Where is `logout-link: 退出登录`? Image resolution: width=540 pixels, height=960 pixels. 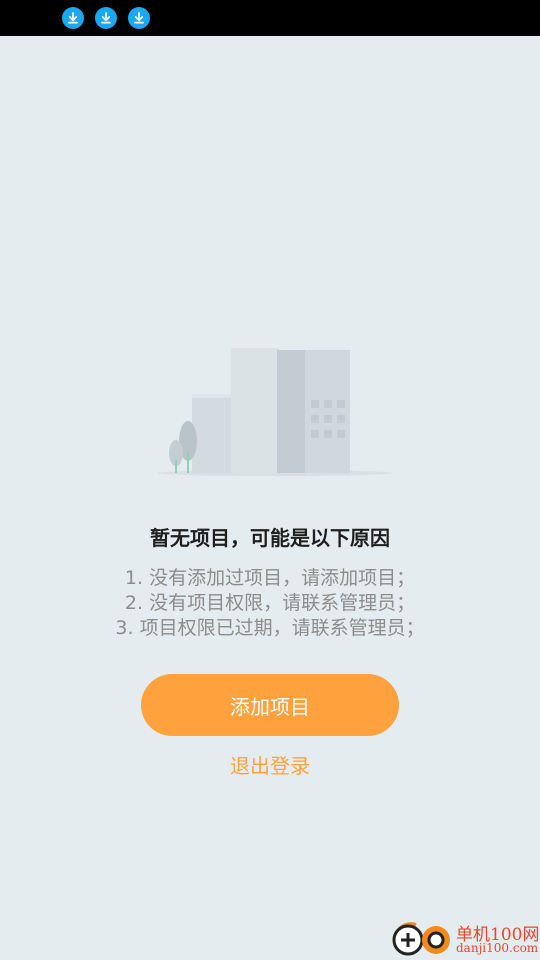 logout-link: 退出登录 is located at coordinates (270, 764).